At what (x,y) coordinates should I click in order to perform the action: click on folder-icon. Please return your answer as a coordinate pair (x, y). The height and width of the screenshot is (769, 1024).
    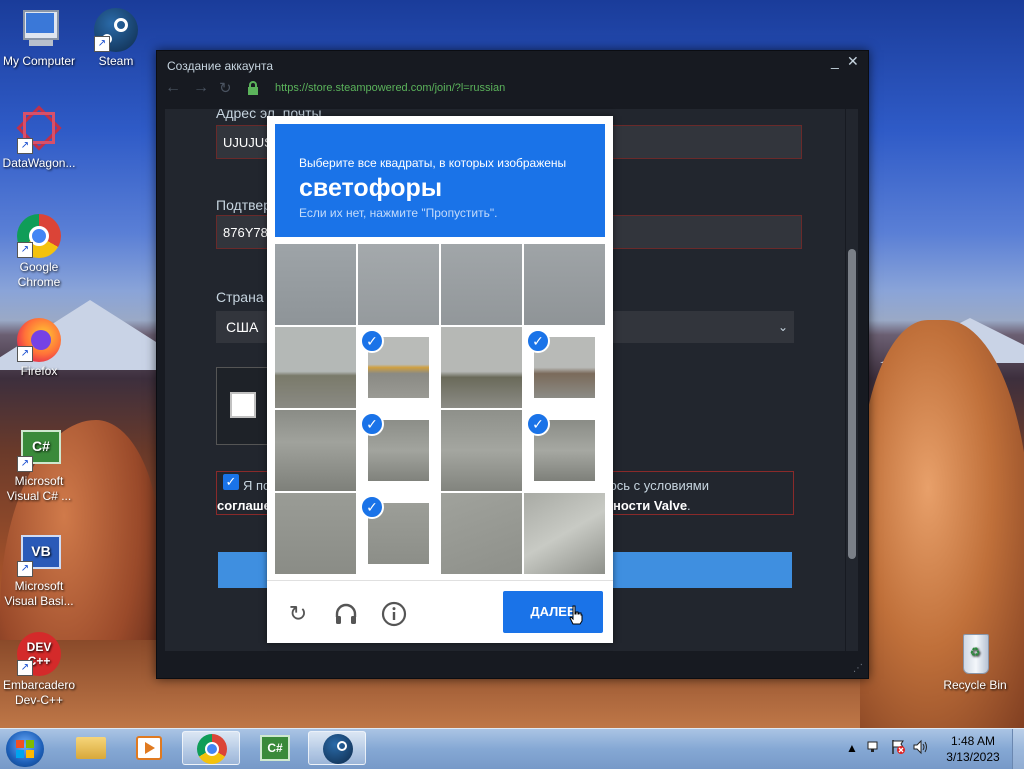
    Looking at the image, I should click on (91, 748).